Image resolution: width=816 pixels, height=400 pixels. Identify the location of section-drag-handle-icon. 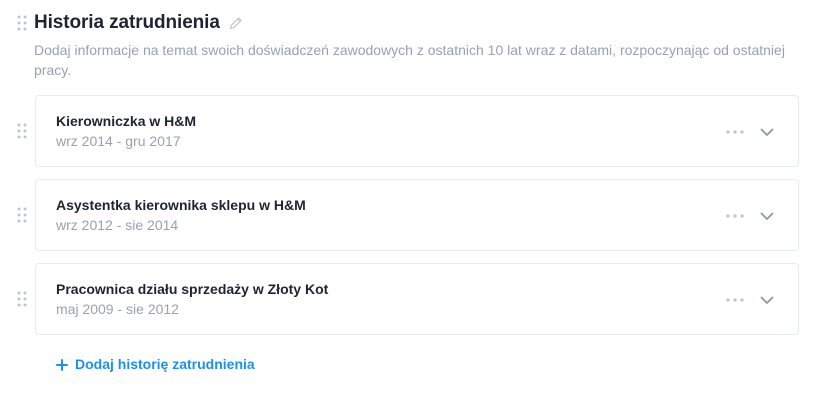
(22, 23).